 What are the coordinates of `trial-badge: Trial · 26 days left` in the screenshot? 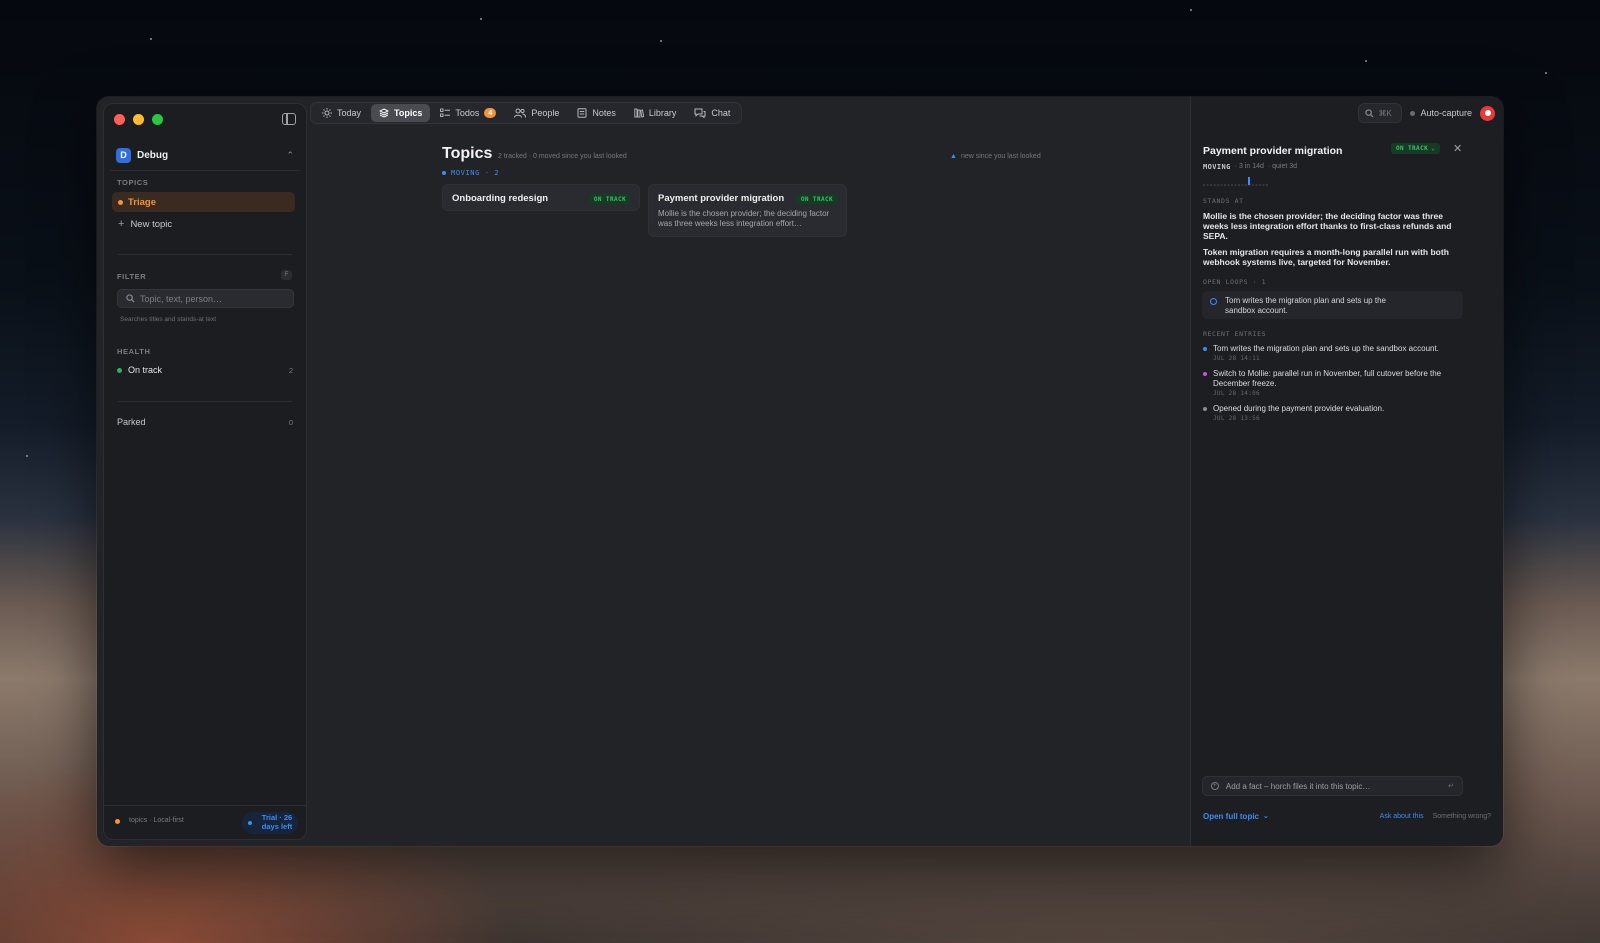 It's located at (270, 823).